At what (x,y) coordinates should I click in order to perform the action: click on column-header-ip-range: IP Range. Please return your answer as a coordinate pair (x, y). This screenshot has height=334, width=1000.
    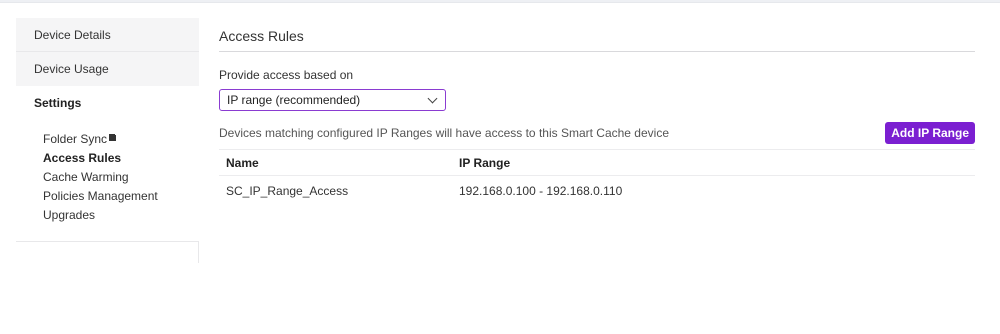
    Looking at the image, I should click on (485, 162).